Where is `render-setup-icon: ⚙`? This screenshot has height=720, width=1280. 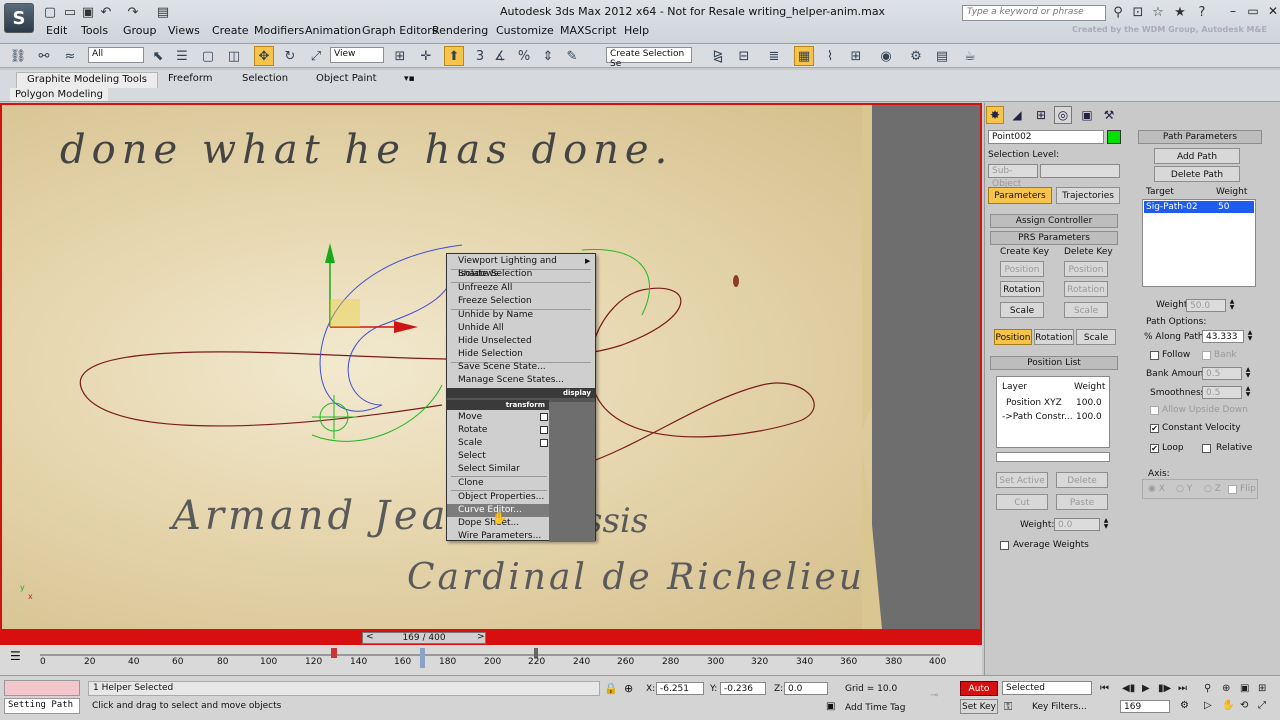
render-setup-icon: ⚙ is located at coordinates (916, 56).